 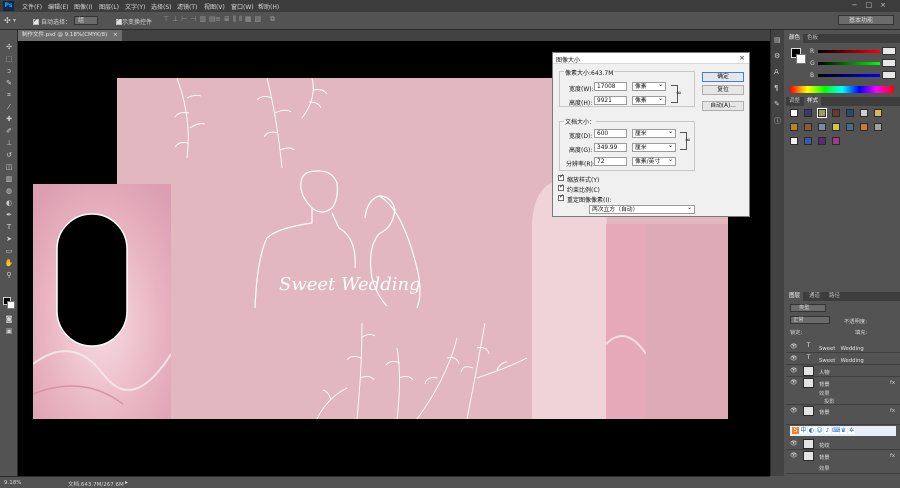 I want to click on lasso-tool-icon: ↄ, so click(x=9, y=71).